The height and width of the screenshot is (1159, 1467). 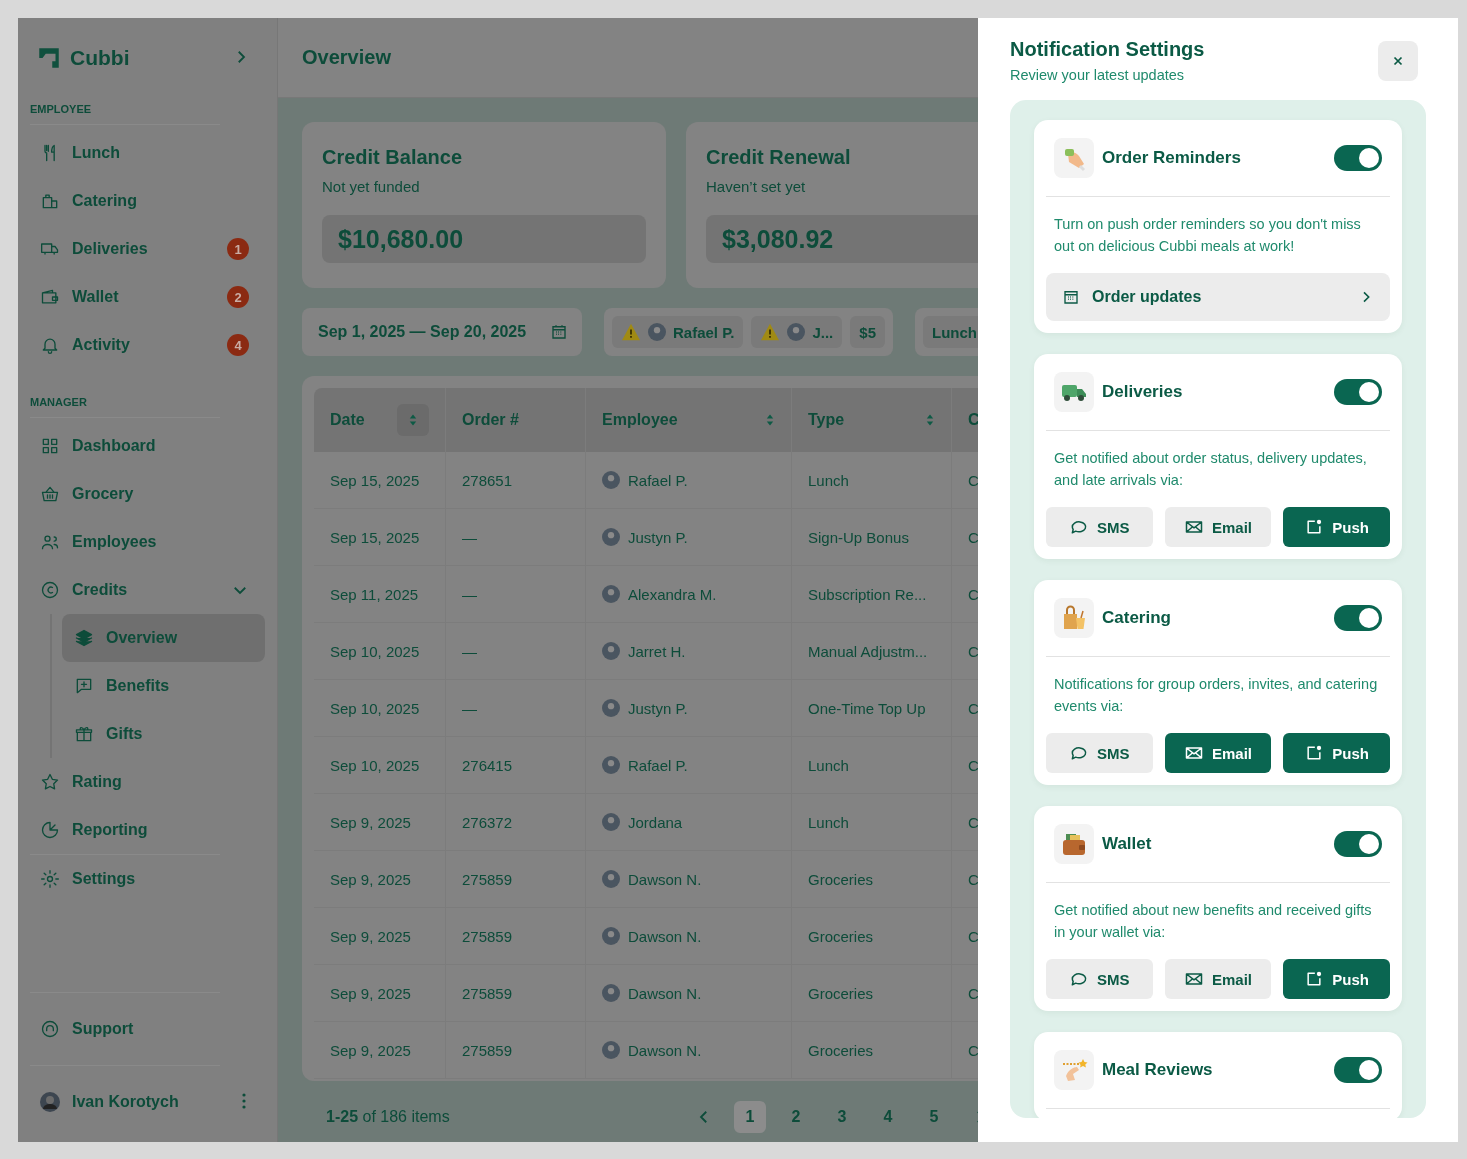 I want to click on page-button: 5, so click(x=934, y=1117).